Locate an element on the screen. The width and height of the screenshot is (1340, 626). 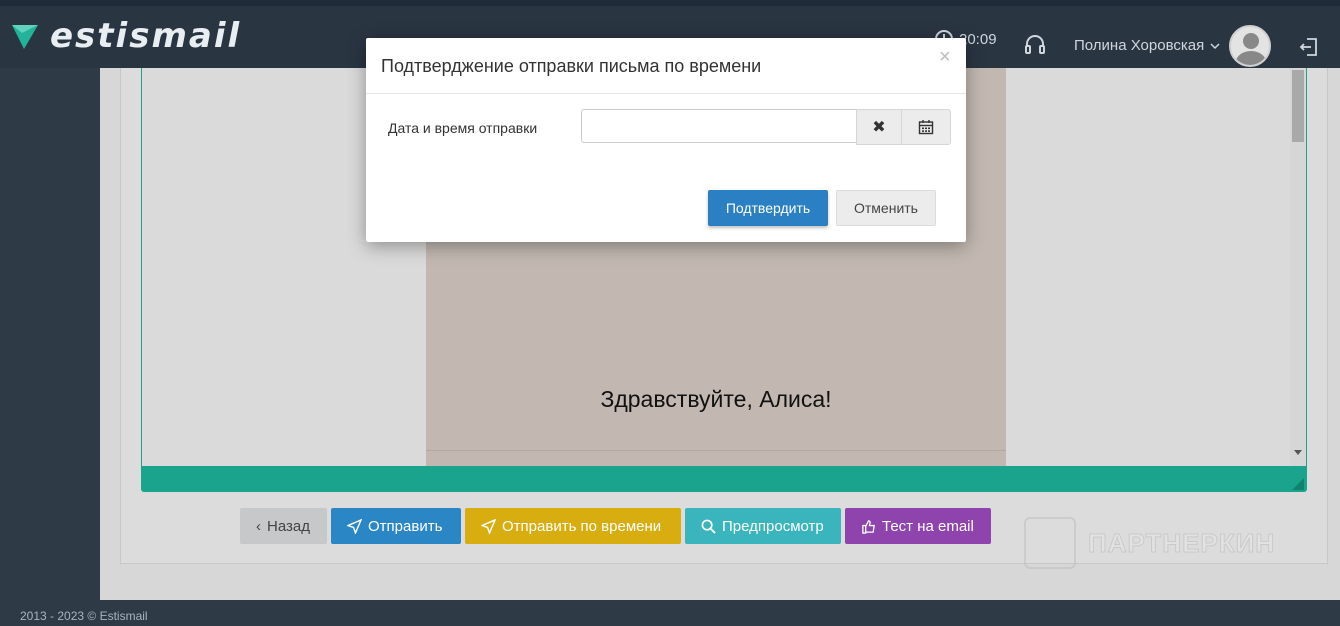
cancel-button: Отменить is located at coordinates (886, 208).